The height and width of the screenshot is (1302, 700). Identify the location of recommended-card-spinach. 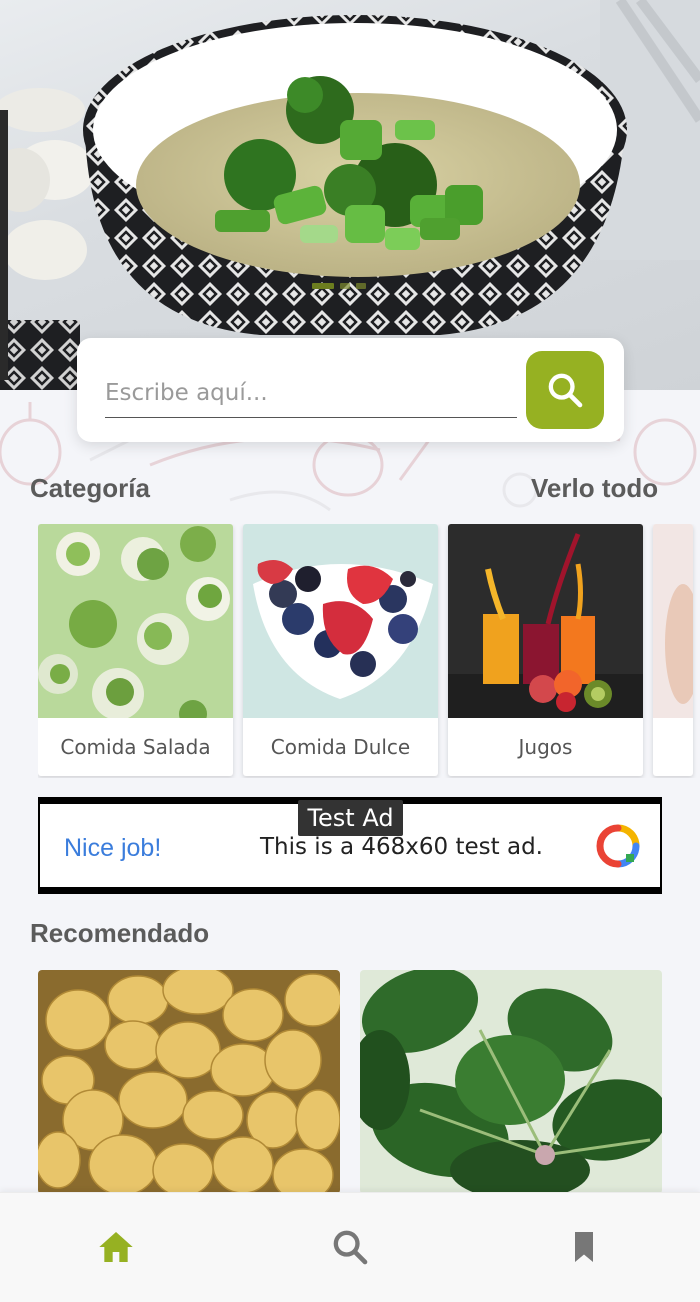
(511, 1082).